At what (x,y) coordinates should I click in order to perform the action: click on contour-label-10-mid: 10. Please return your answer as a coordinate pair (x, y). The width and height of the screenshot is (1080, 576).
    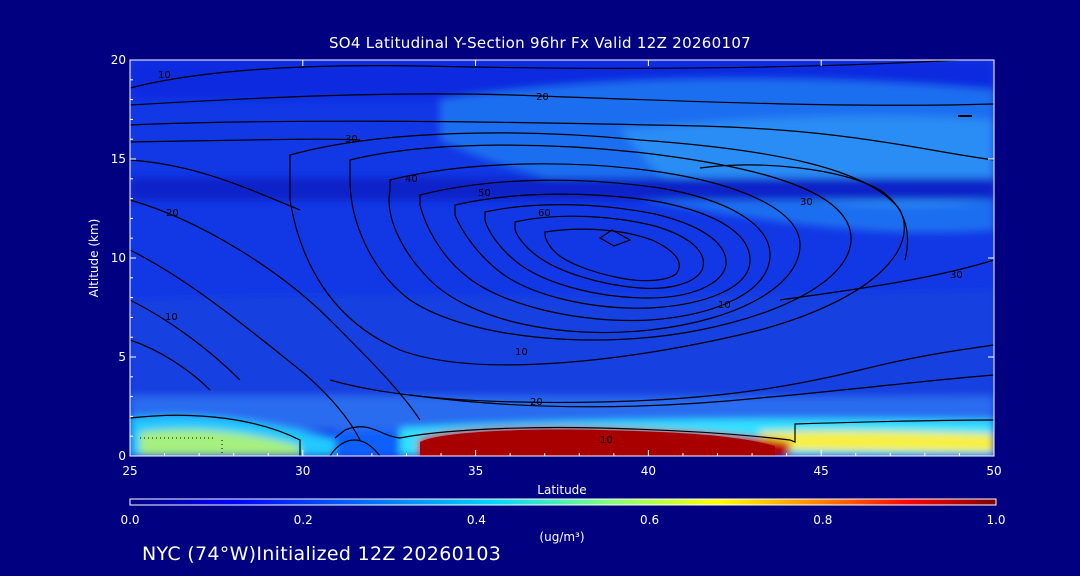
    Looking at the image, I should click on (521, 352).